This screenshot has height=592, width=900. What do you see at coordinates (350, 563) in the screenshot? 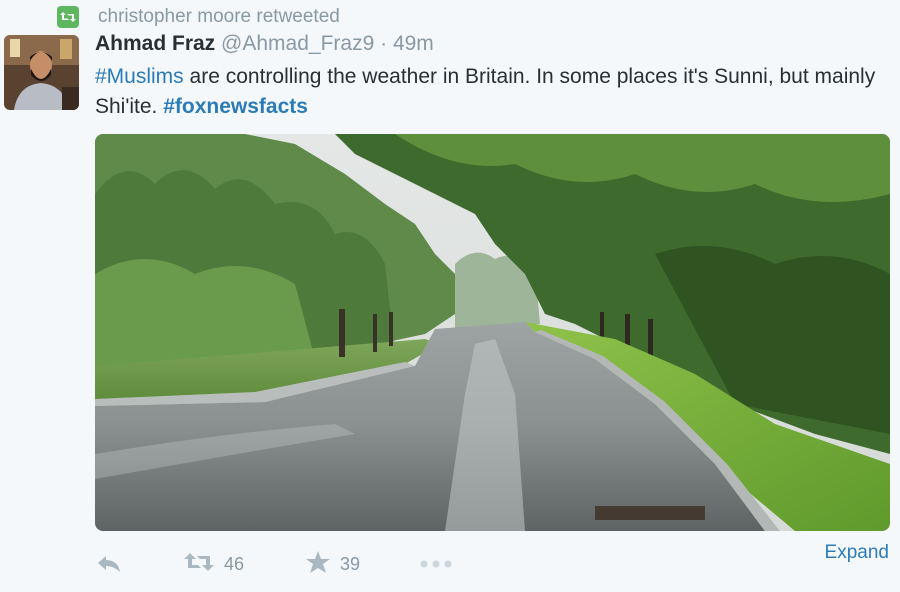
I see `favorite-count: 39` at bounding box center [350, 563].